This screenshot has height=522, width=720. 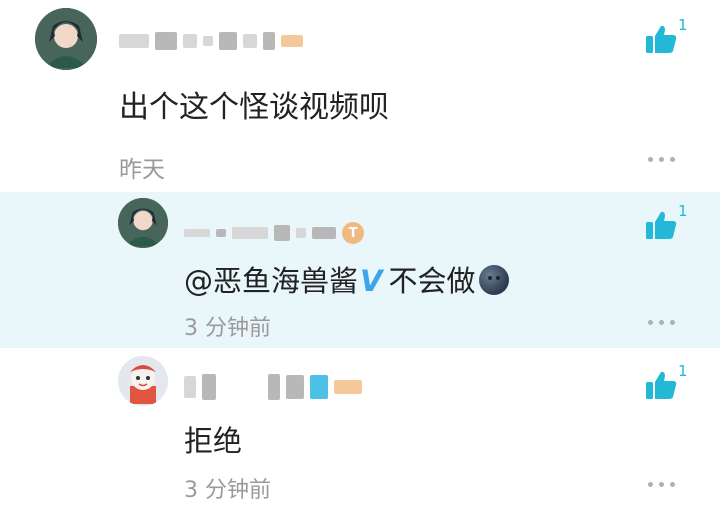 What do you see at coordinates (213, 441) in the screenshot?
I see `reply-text: 拒绝` at bounding box center [213, 441].